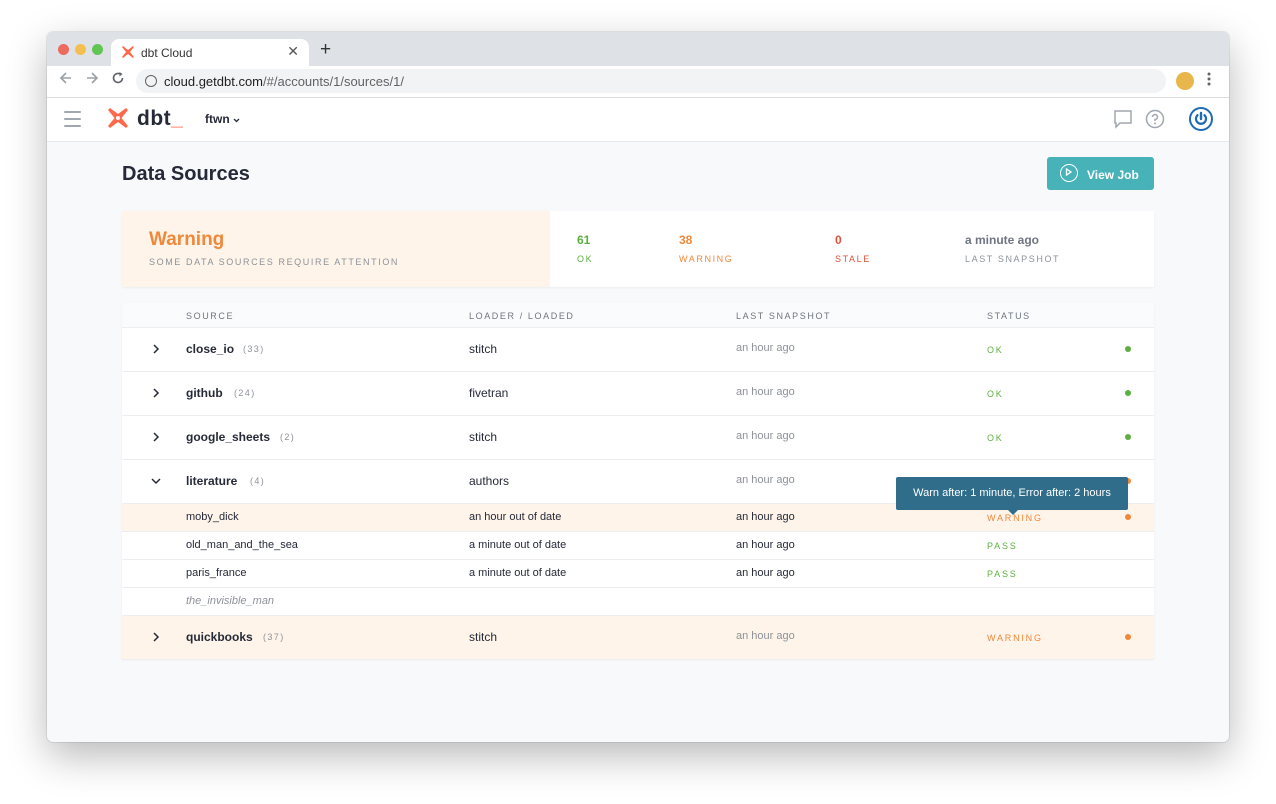  What do you see at coordinates (254, 349) in the screenshot?
I see `source-table-count: (33)` at bounding box center [254, 349].